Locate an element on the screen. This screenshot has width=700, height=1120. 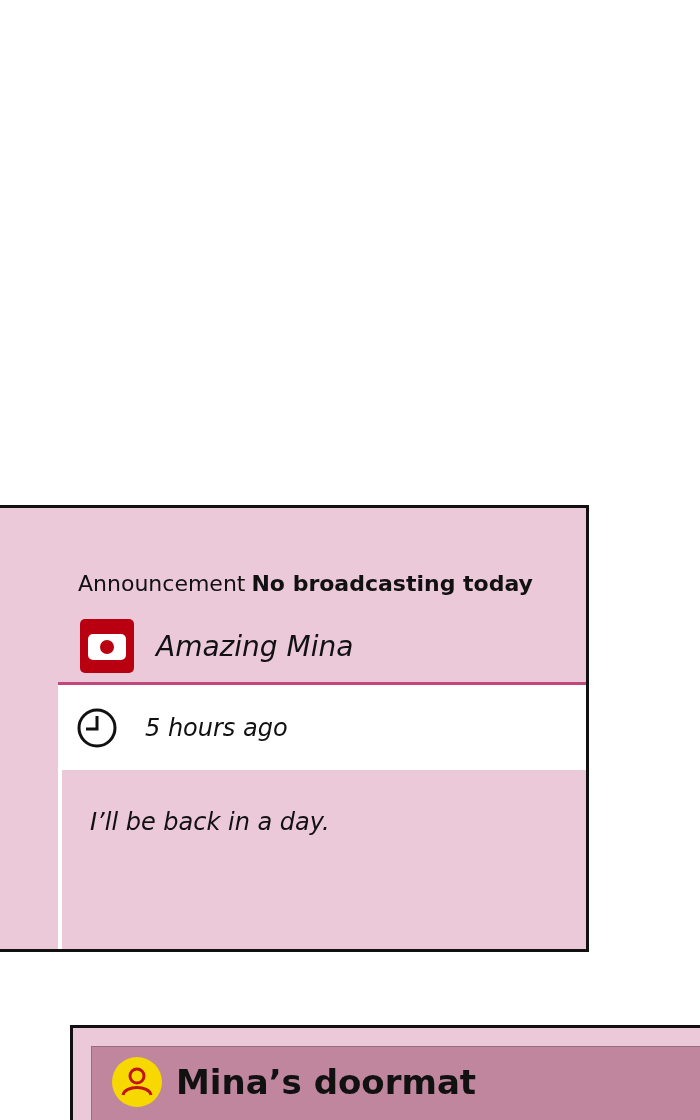
post-text: I’ll be back in a day. is located at coordinates (210, 822).